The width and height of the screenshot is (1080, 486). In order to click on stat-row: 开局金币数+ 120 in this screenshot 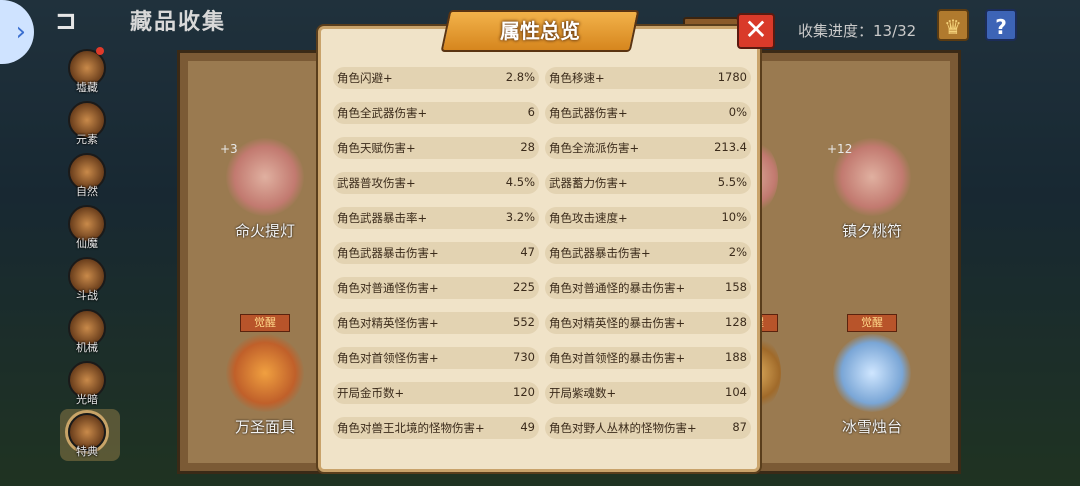, I will do `click(436, 393)`.